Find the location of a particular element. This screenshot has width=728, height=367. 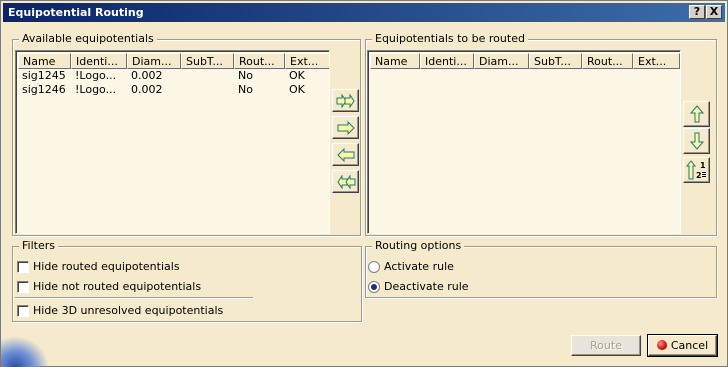

activate-rule-label: Activate rule is located at coordinates (419, 266).